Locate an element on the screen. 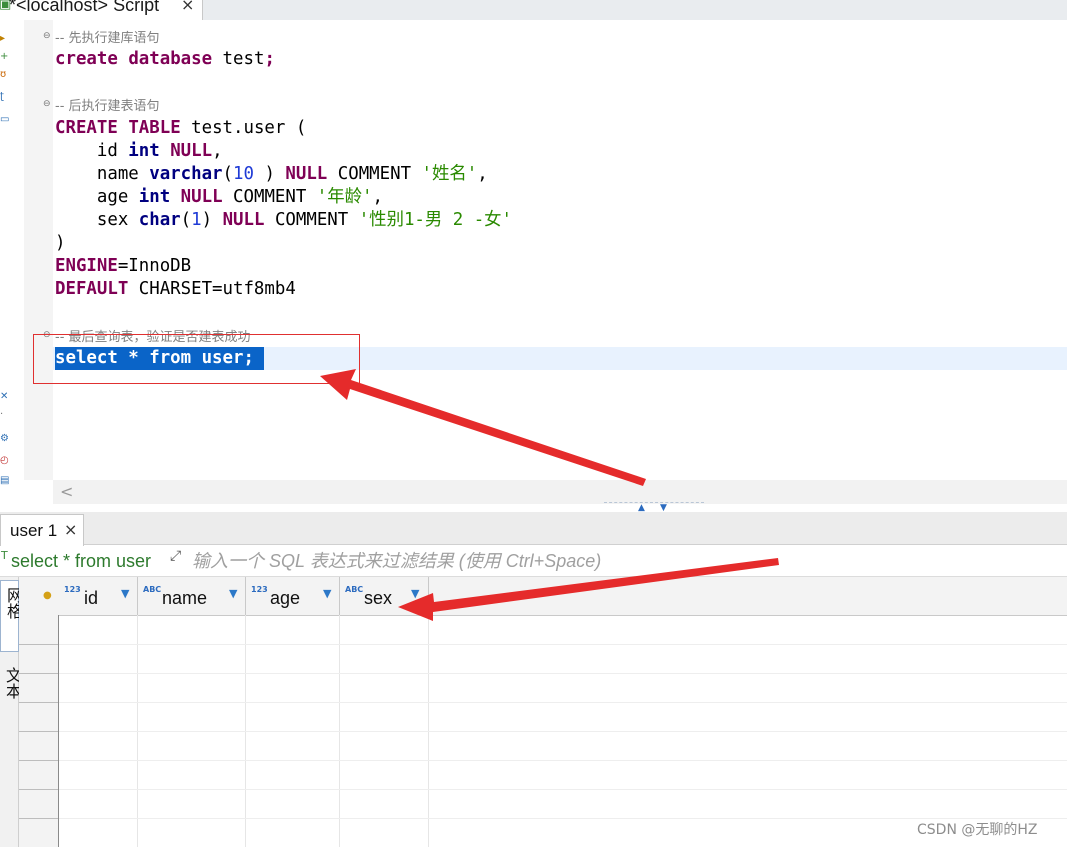  annotation-arrow-to-query is located at coordinates (483, 427).